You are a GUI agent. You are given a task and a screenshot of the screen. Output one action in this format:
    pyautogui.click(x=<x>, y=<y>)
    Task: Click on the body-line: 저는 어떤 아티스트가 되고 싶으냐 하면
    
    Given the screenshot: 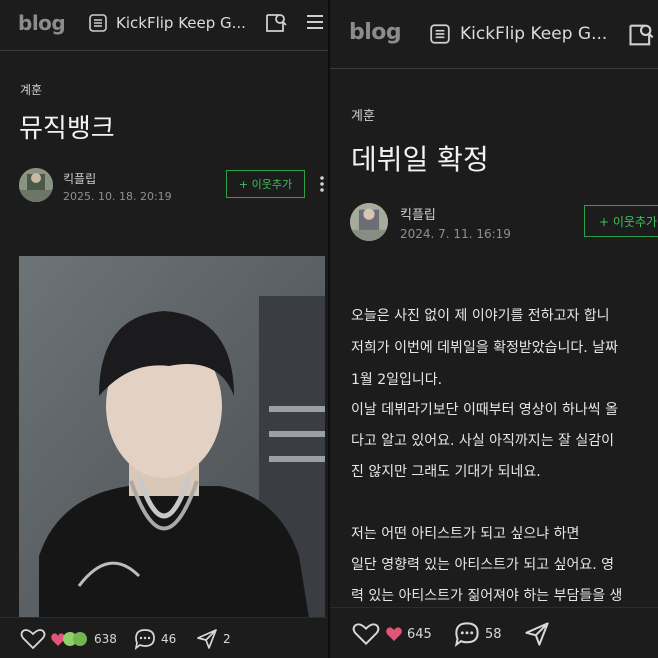 What is the action you would take?
    pyautogui.click(x=465, y=534)
    